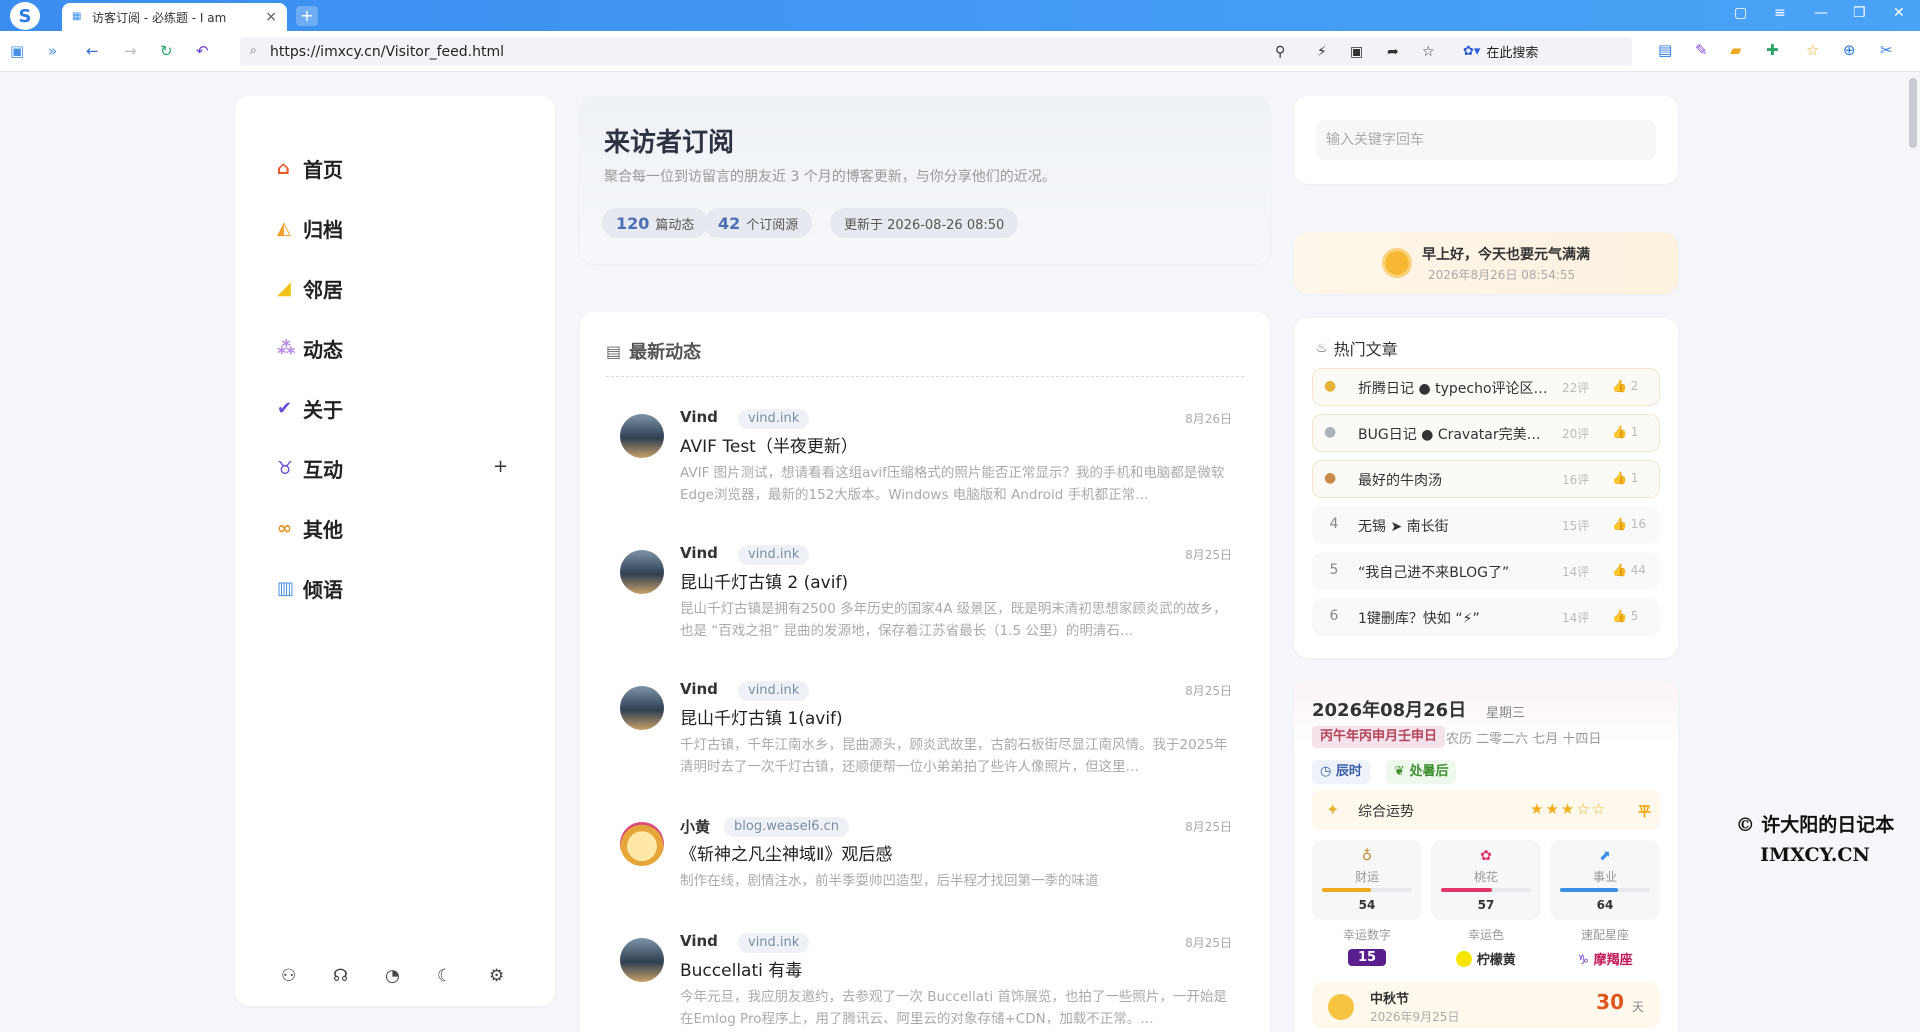 This screenshot has width=1920, height=1032. What do you see at coordinates (1899, 13) in the screenshot?
I see `window-close-icon: ✕` at bounding box center [1899, 13].